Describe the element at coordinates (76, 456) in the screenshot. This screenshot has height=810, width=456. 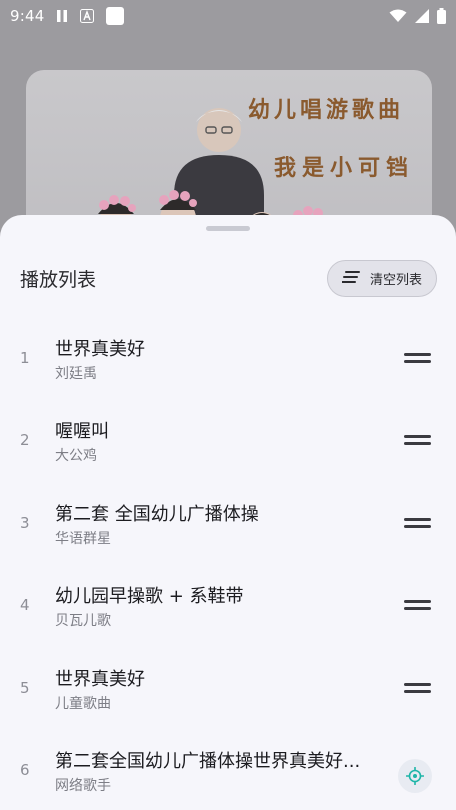
I see `track-artist: 大公鸡` at that location.